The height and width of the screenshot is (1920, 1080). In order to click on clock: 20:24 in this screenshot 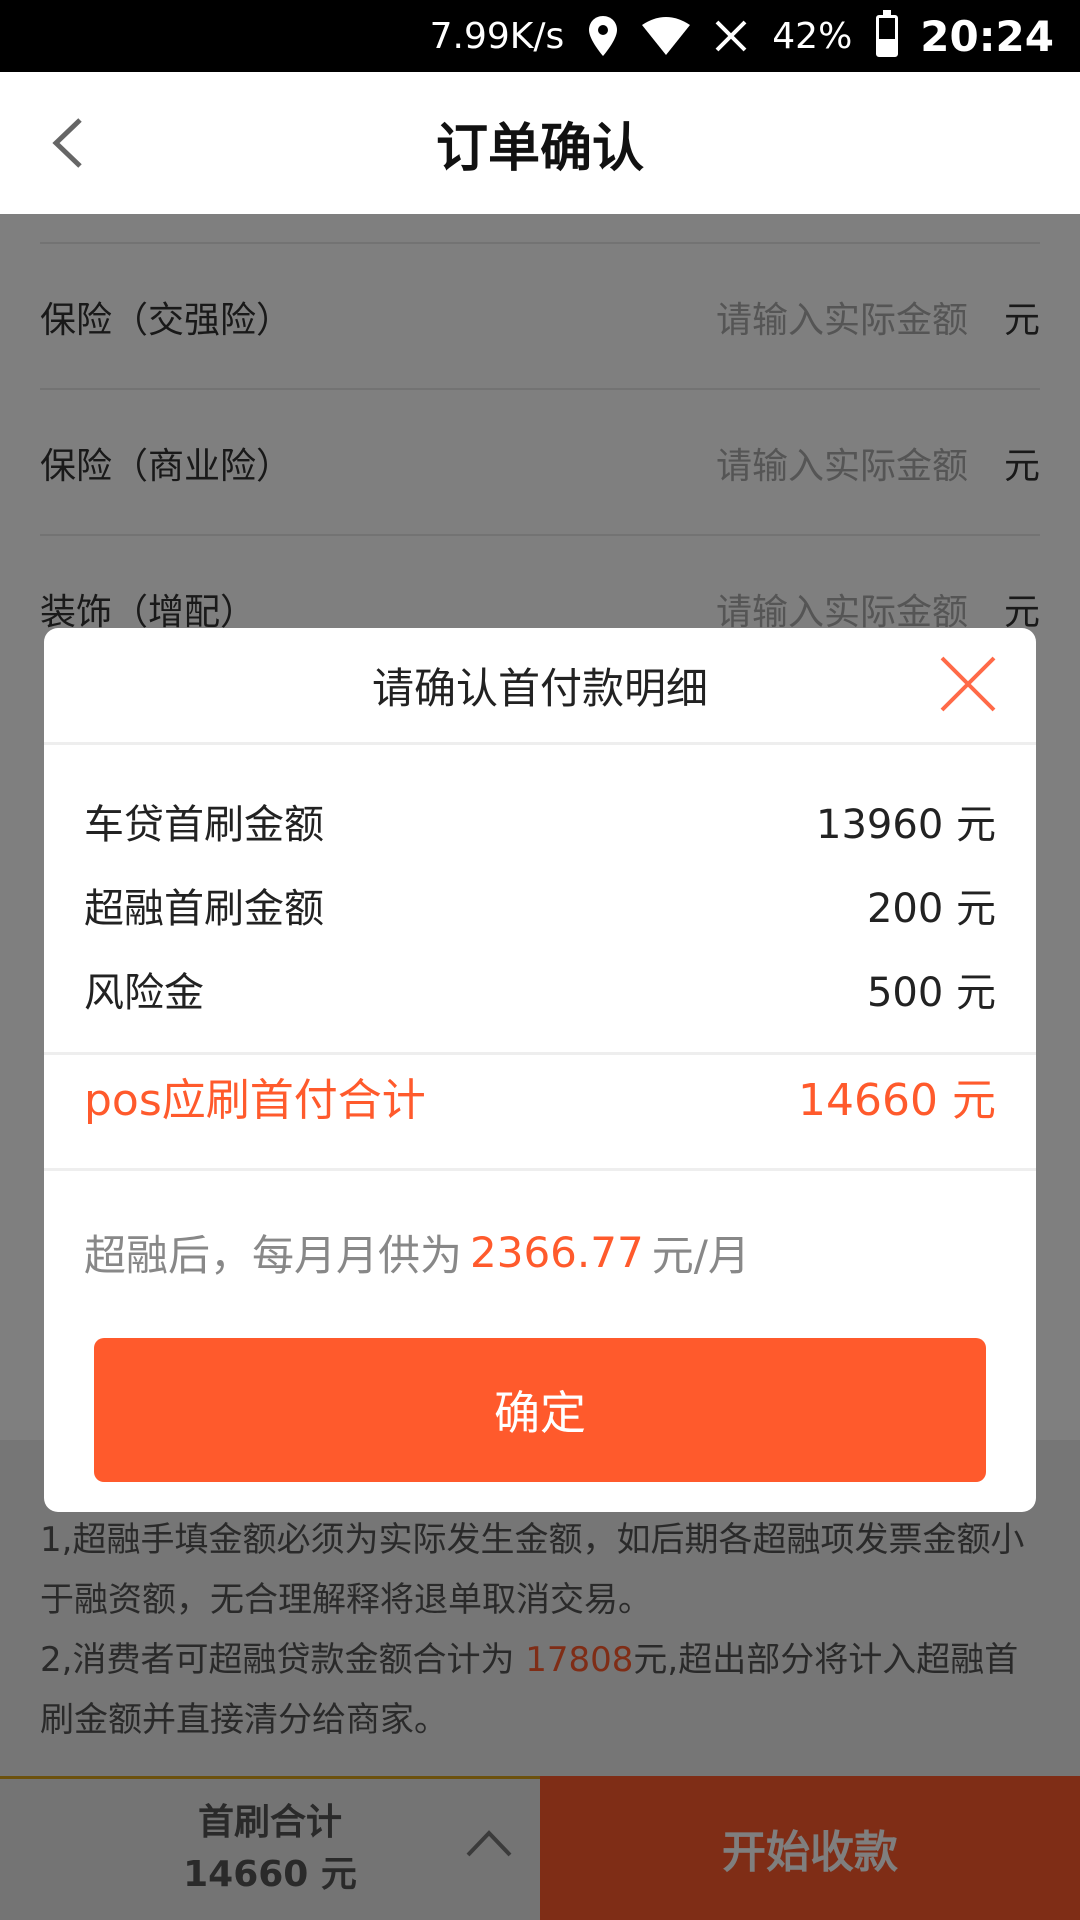, I will do `click(987, 36)`.